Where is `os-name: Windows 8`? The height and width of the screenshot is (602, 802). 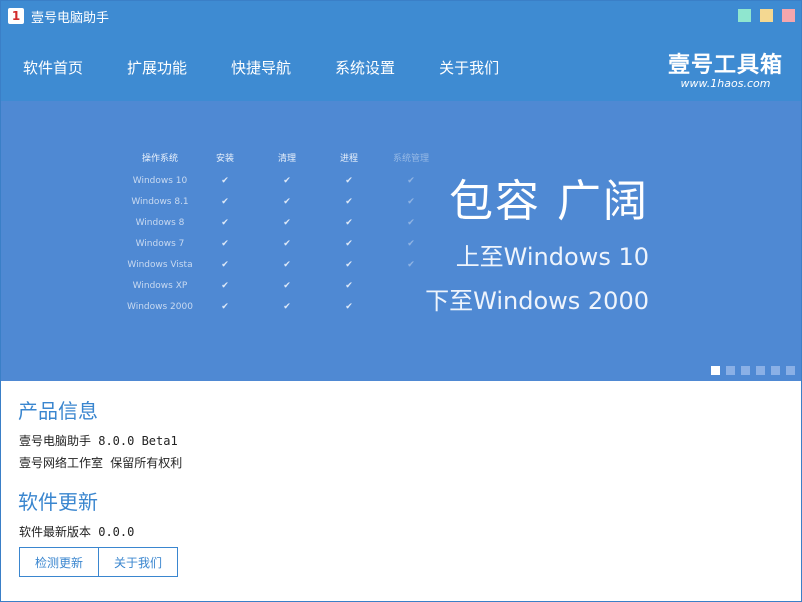
os-name: Windows 8 is located at coordinates (160, 222).